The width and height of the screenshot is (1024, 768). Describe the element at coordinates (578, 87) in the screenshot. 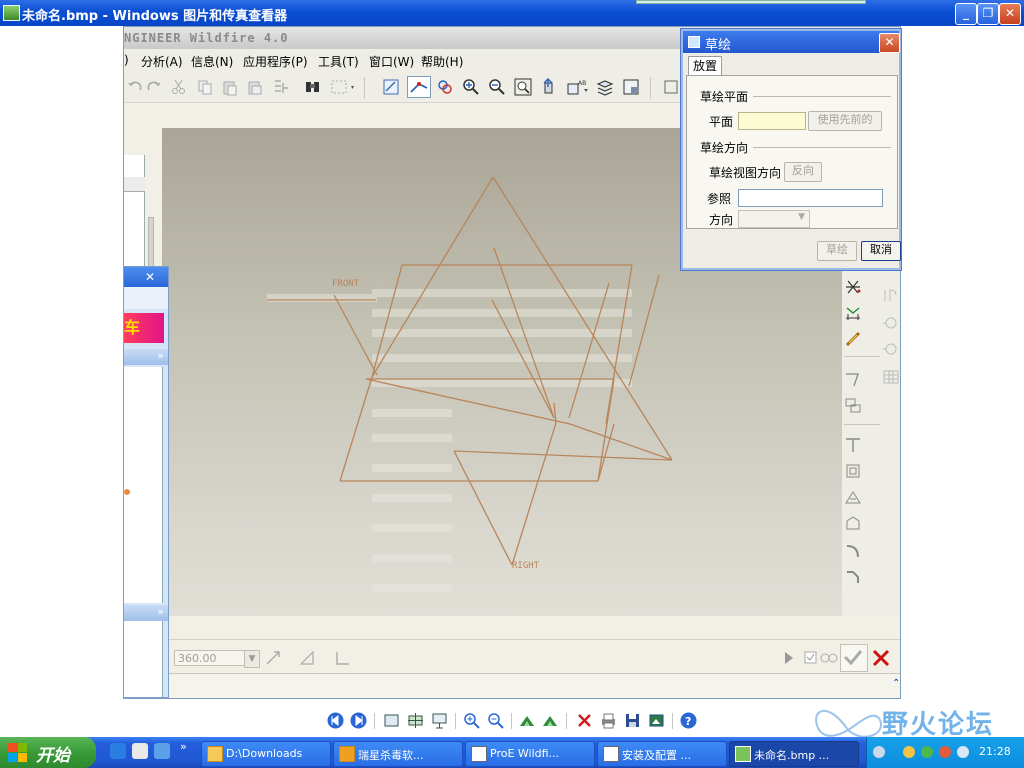

I see `saved-views-icon: AB` at that location.